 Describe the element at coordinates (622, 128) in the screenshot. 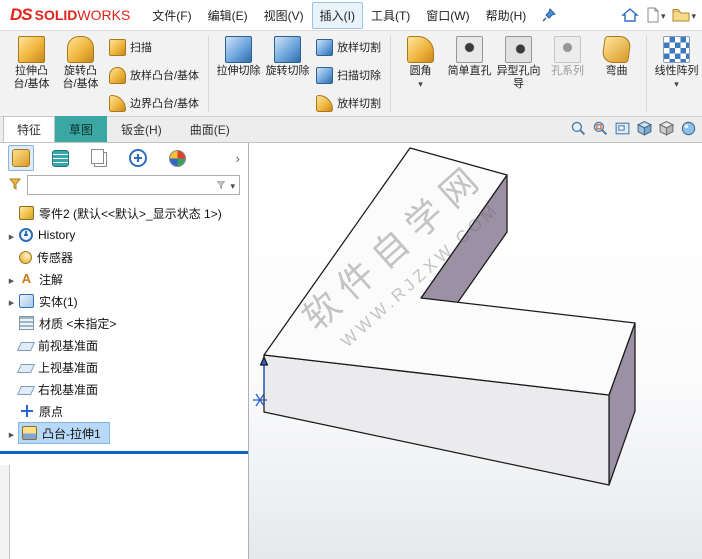

I see `zoom-window-icon` at that location.